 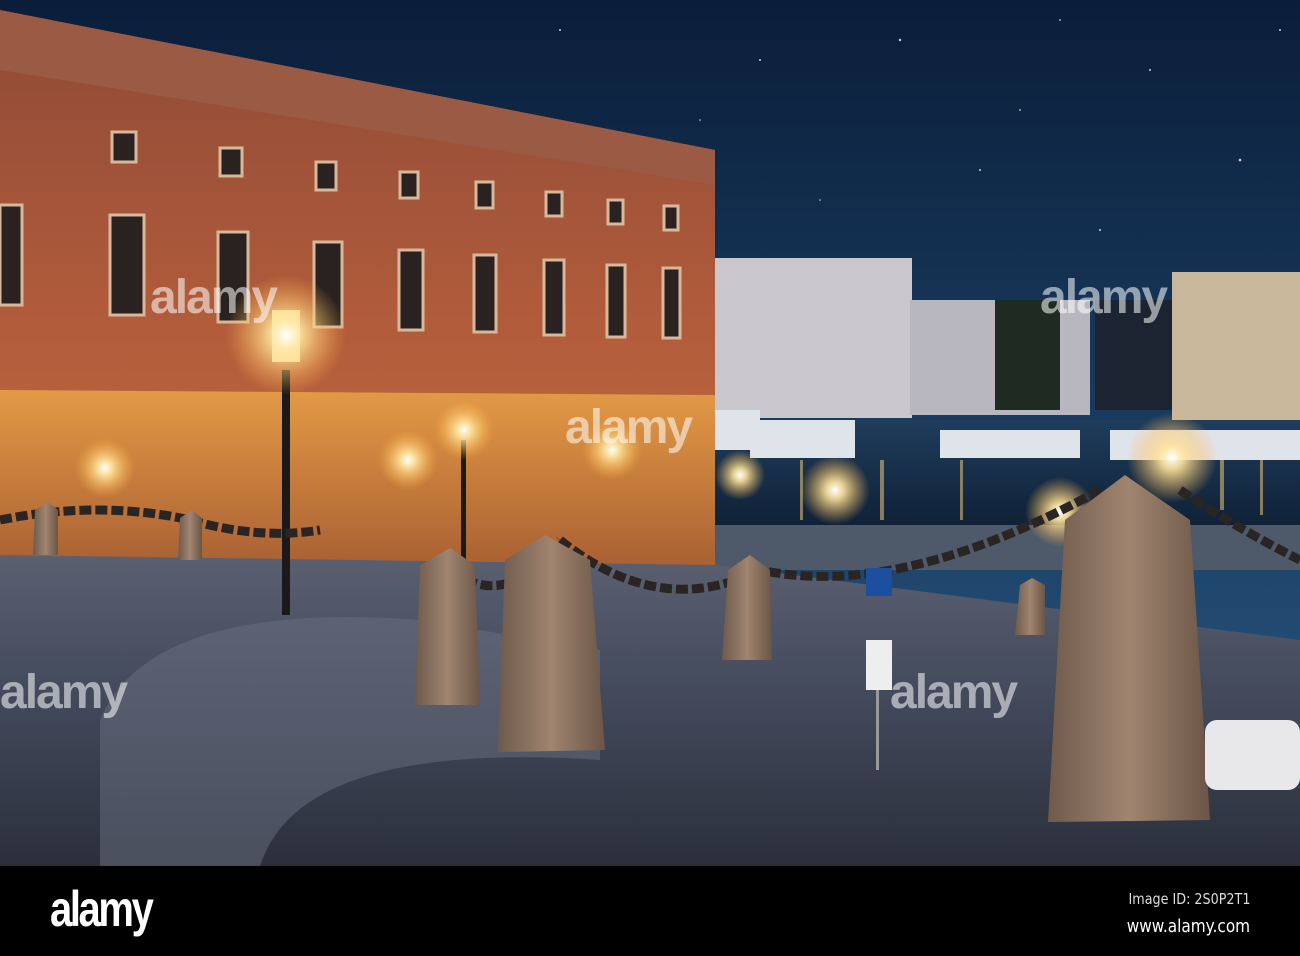 What do you see at coordinates (1188, 926) in the screenshot?
I see `site-url: www.alamy.com` at bounding box center [1188, 926].